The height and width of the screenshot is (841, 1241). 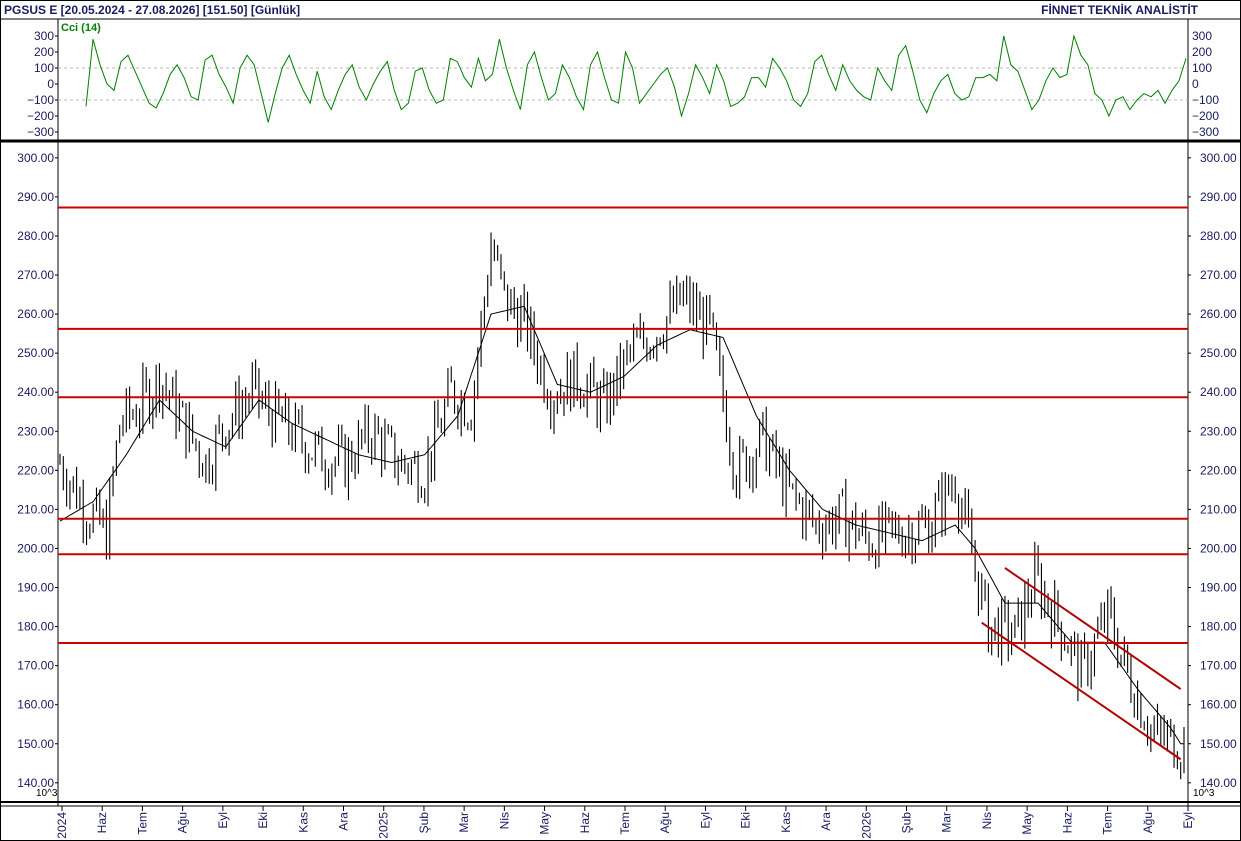 What do you see at coordinates (35, 353) in the screenshot?
I see `price-tick-label-left: 250.00` at bounding box center [35, 353].